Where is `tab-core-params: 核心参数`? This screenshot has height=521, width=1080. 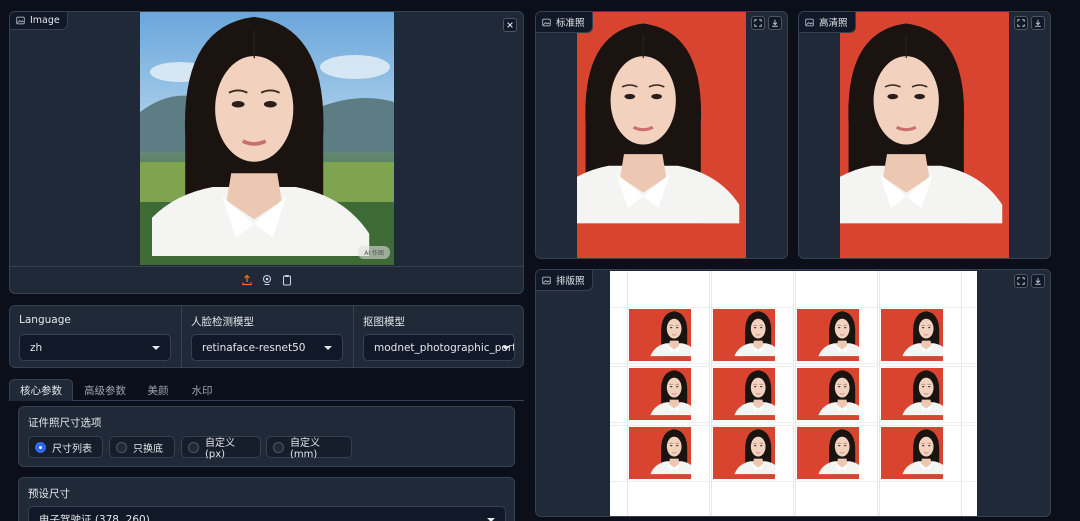
tab-core-params: 核心参数 is located at coordinates (41, 390).